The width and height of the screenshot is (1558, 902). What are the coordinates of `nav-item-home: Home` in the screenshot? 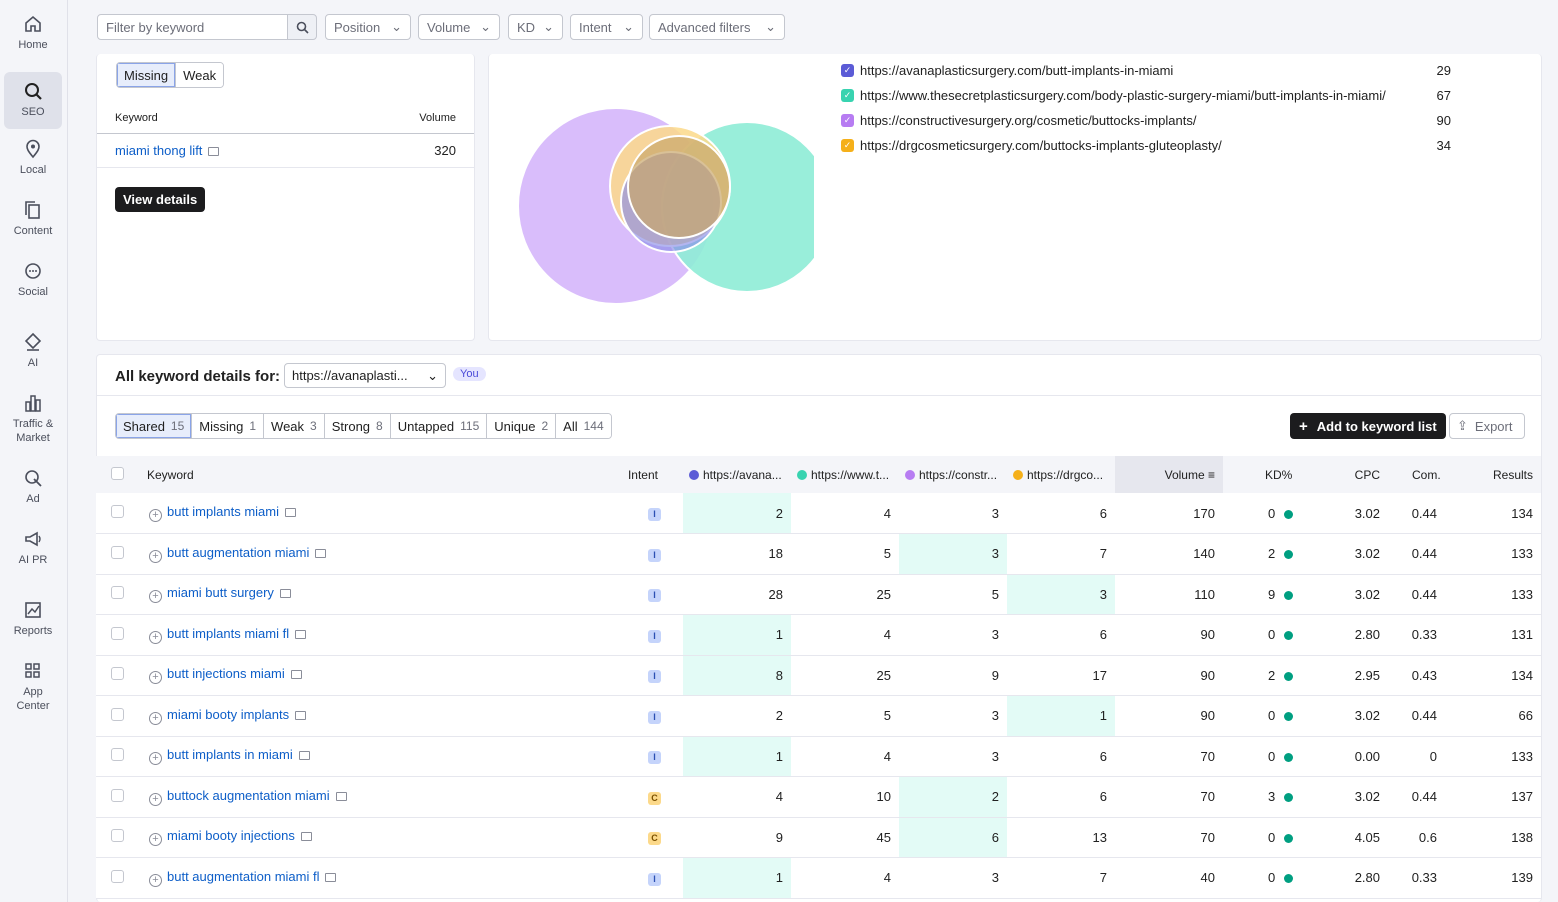 It's located at (33, 32).